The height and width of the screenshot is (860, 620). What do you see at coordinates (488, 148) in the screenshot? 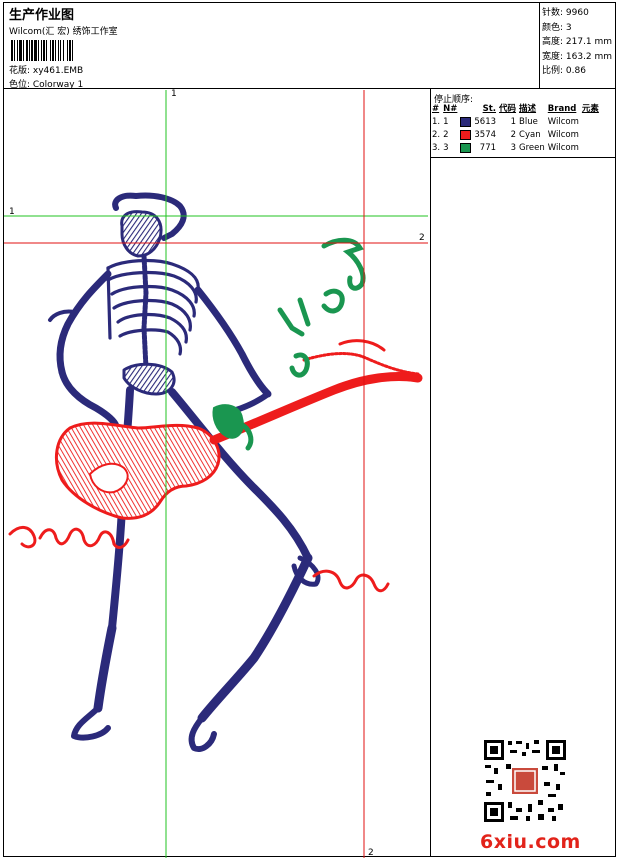
I see `row-stitches: 771` at bounding box center [488, 148].